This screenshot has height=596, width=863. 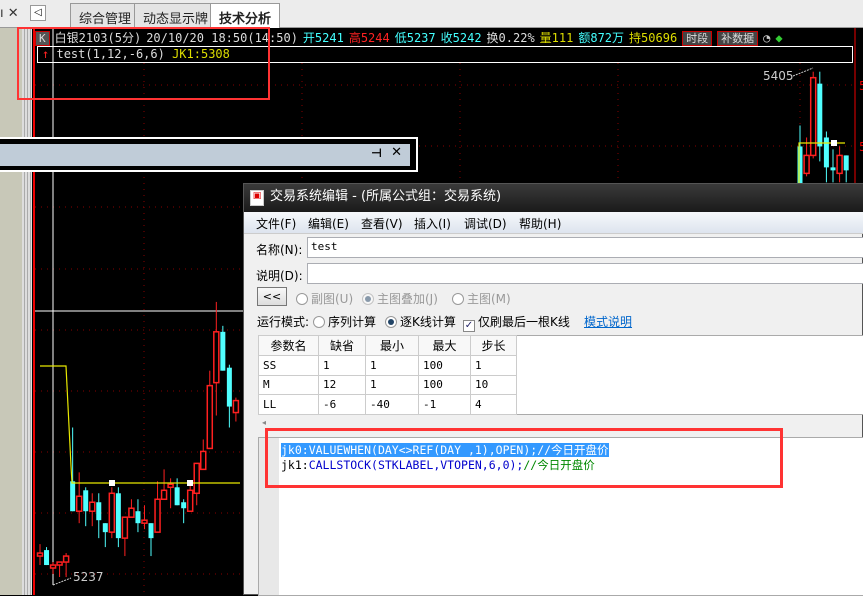 What do you see at coordinates (205, 155) in the screenshot?
I see `toolbar-body: ⊣ ✕` at bounding box center [205, 155].